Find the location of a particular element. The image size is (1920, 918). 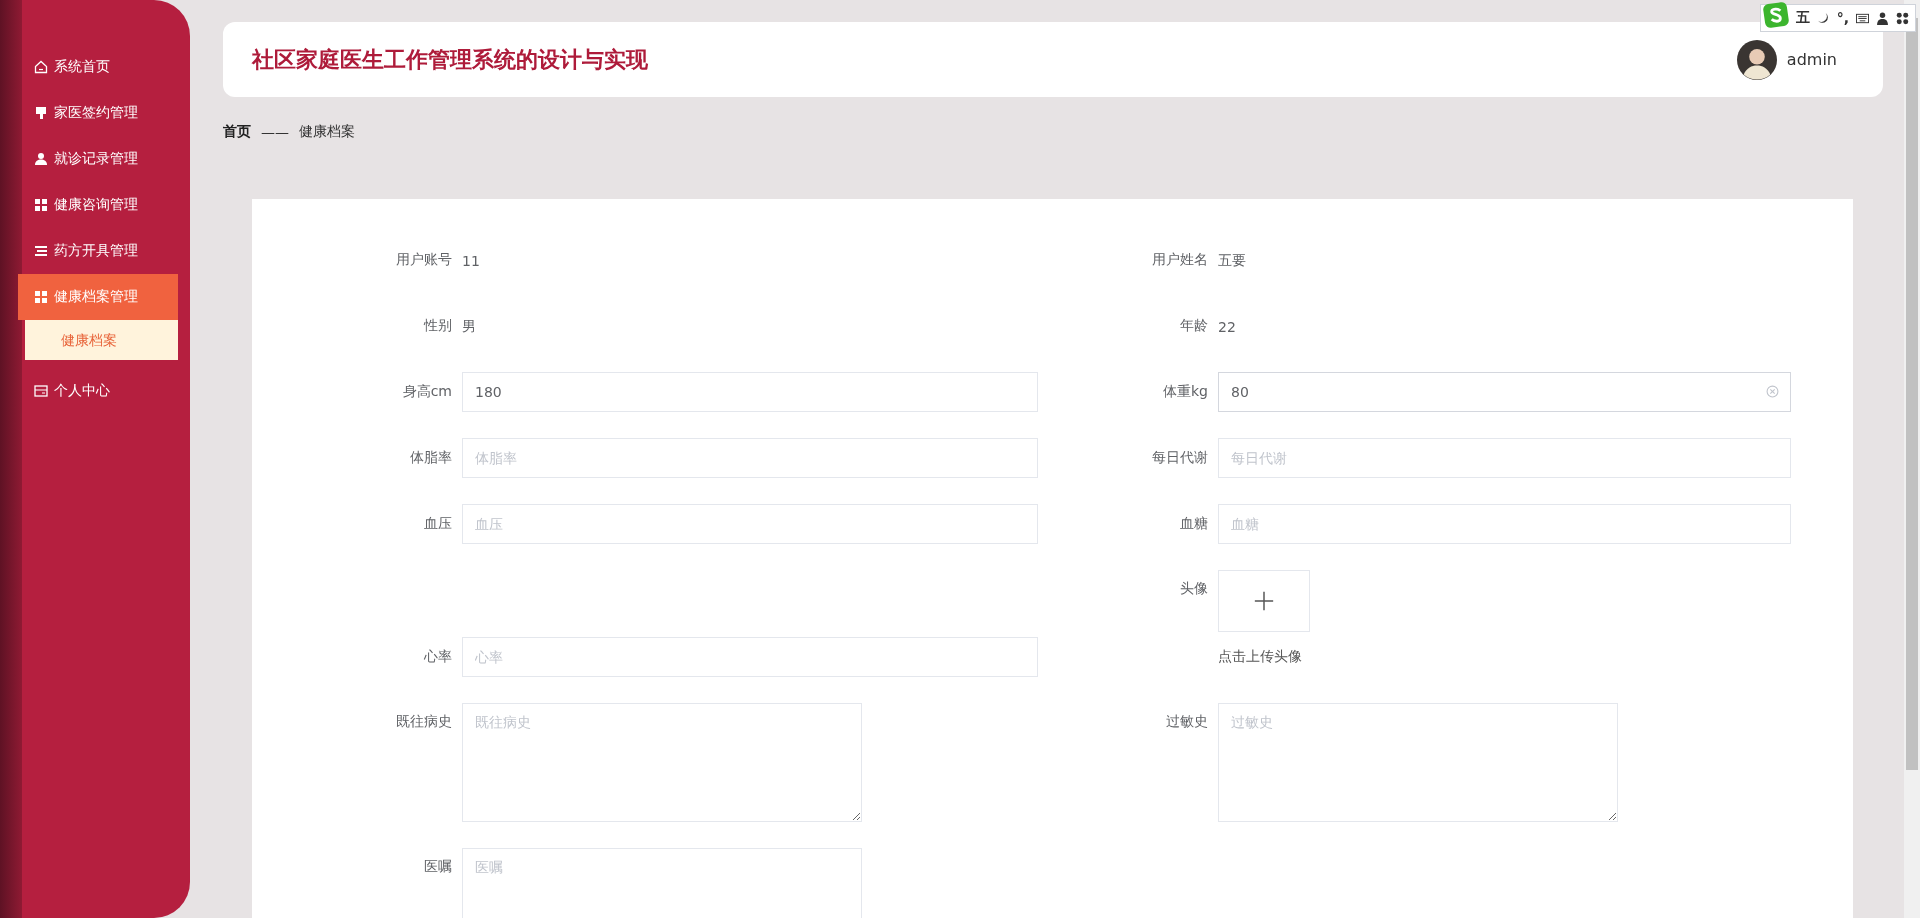

input-field: 80 is located at coordinates (1504, 392).